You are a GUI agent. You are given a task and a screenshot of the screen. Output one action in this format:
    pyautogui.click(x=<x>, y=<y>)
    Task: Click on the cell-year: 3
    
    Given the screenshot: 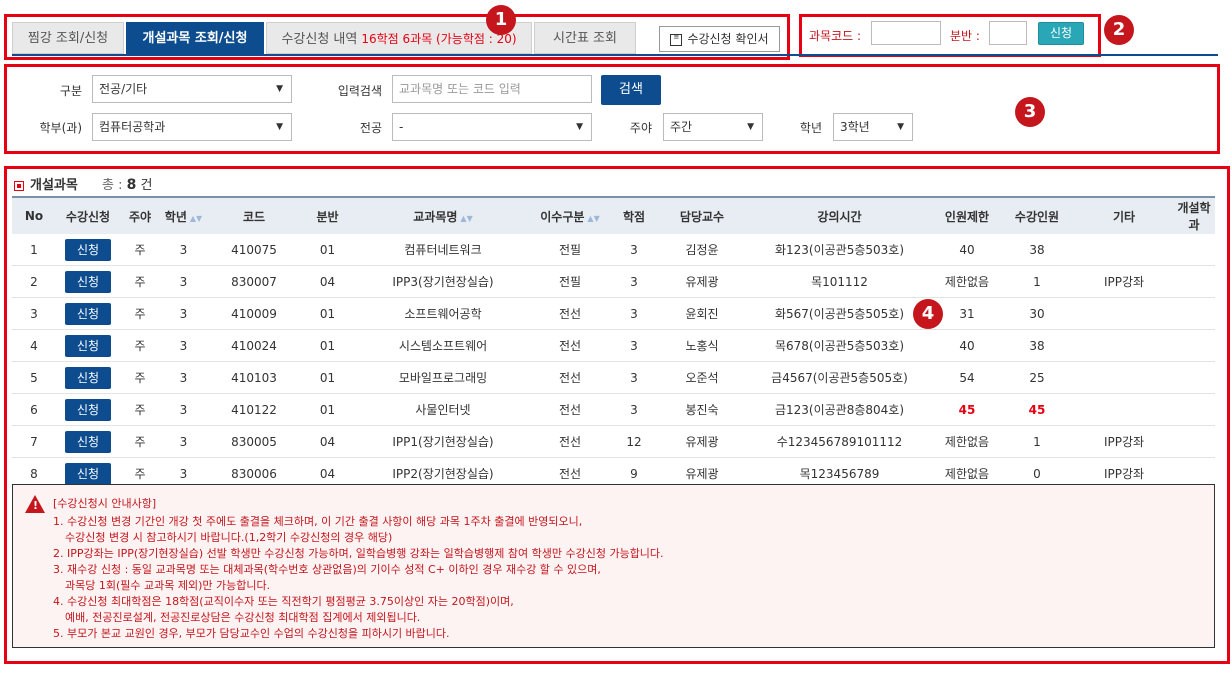 What is the action you would take?
    pyautogui.click(x=183, y=377)
    